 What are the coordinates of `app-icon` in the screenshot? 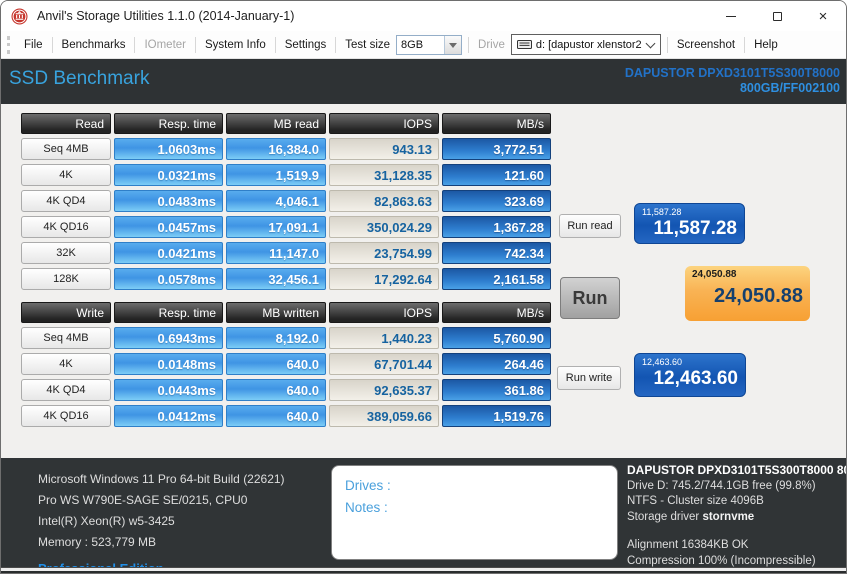 It's located at (19, 16).